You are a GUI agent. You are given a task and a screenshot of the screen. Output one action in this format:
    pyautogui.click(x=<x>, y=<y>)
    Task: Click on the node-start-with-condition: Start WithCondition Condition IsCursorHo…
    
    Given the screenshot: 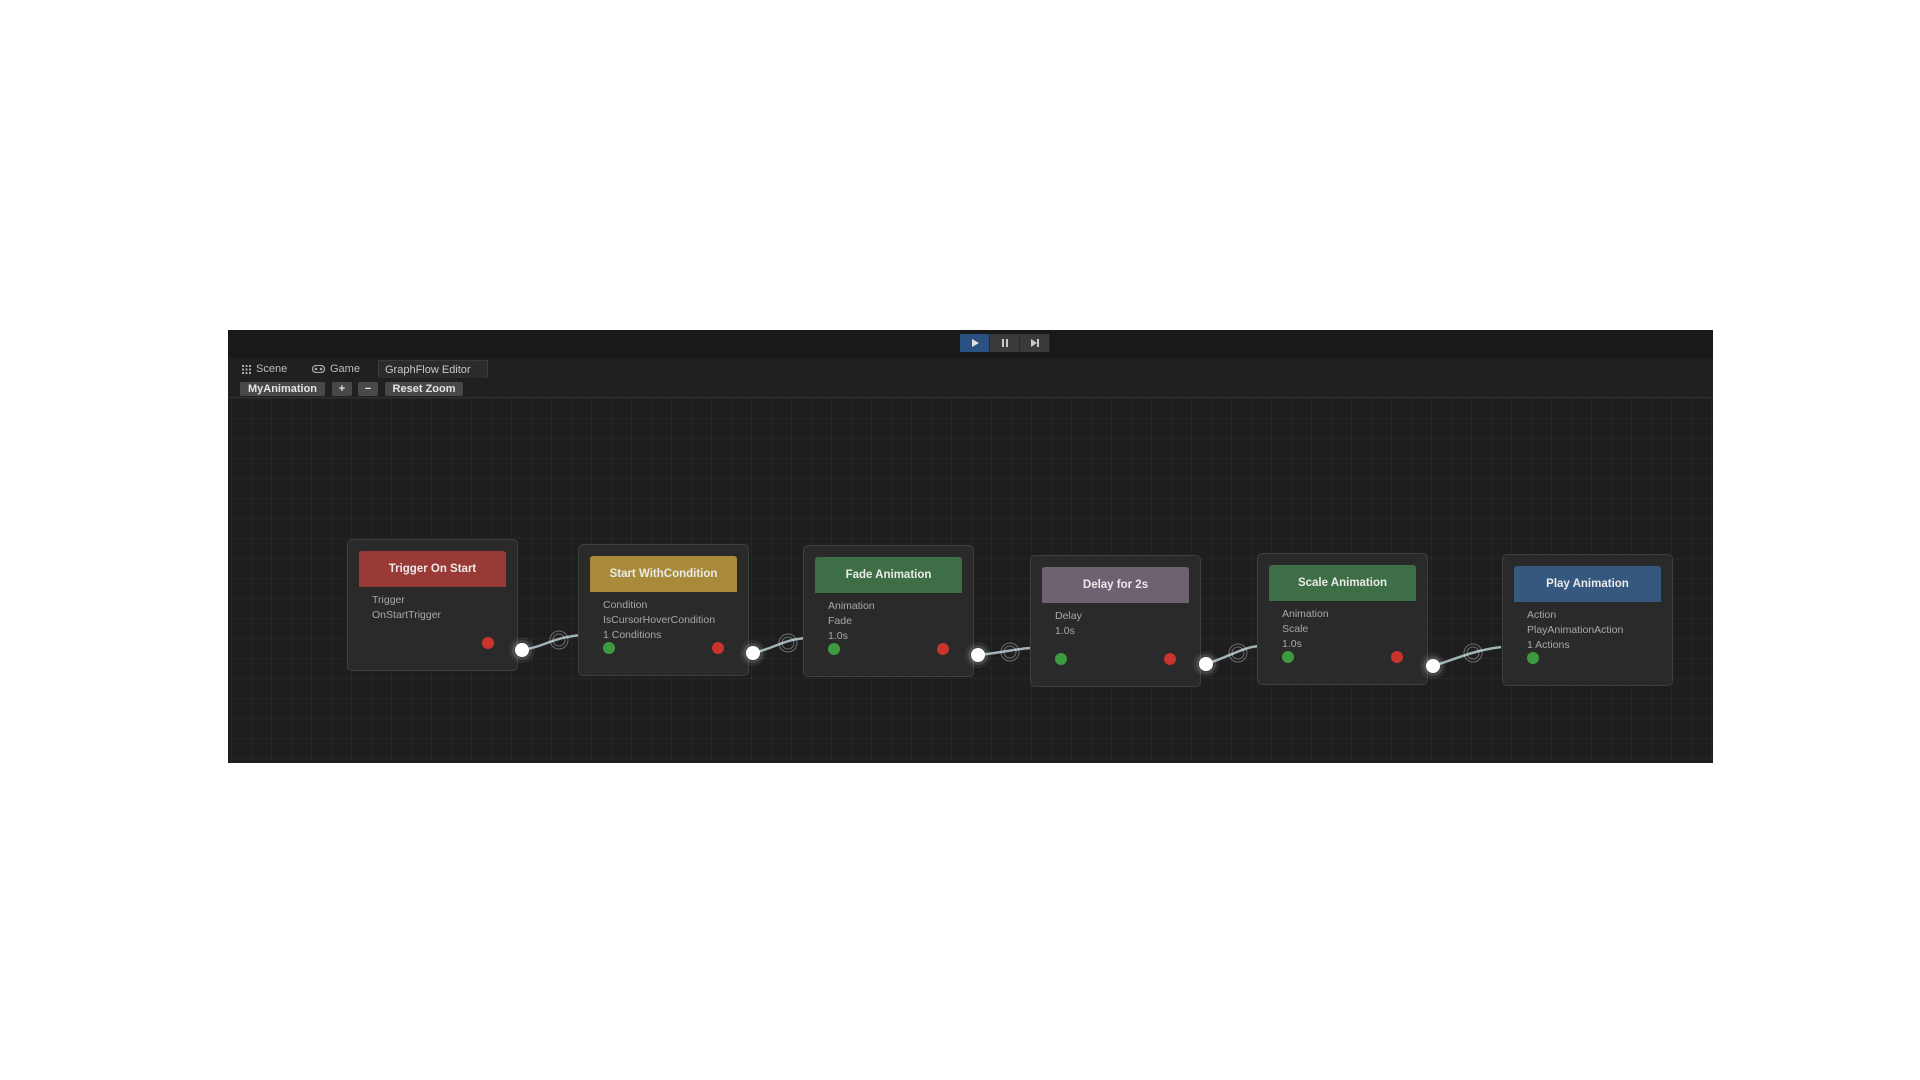 What is the action you would take?
    pyautogui.click(x=663, y=610)
    